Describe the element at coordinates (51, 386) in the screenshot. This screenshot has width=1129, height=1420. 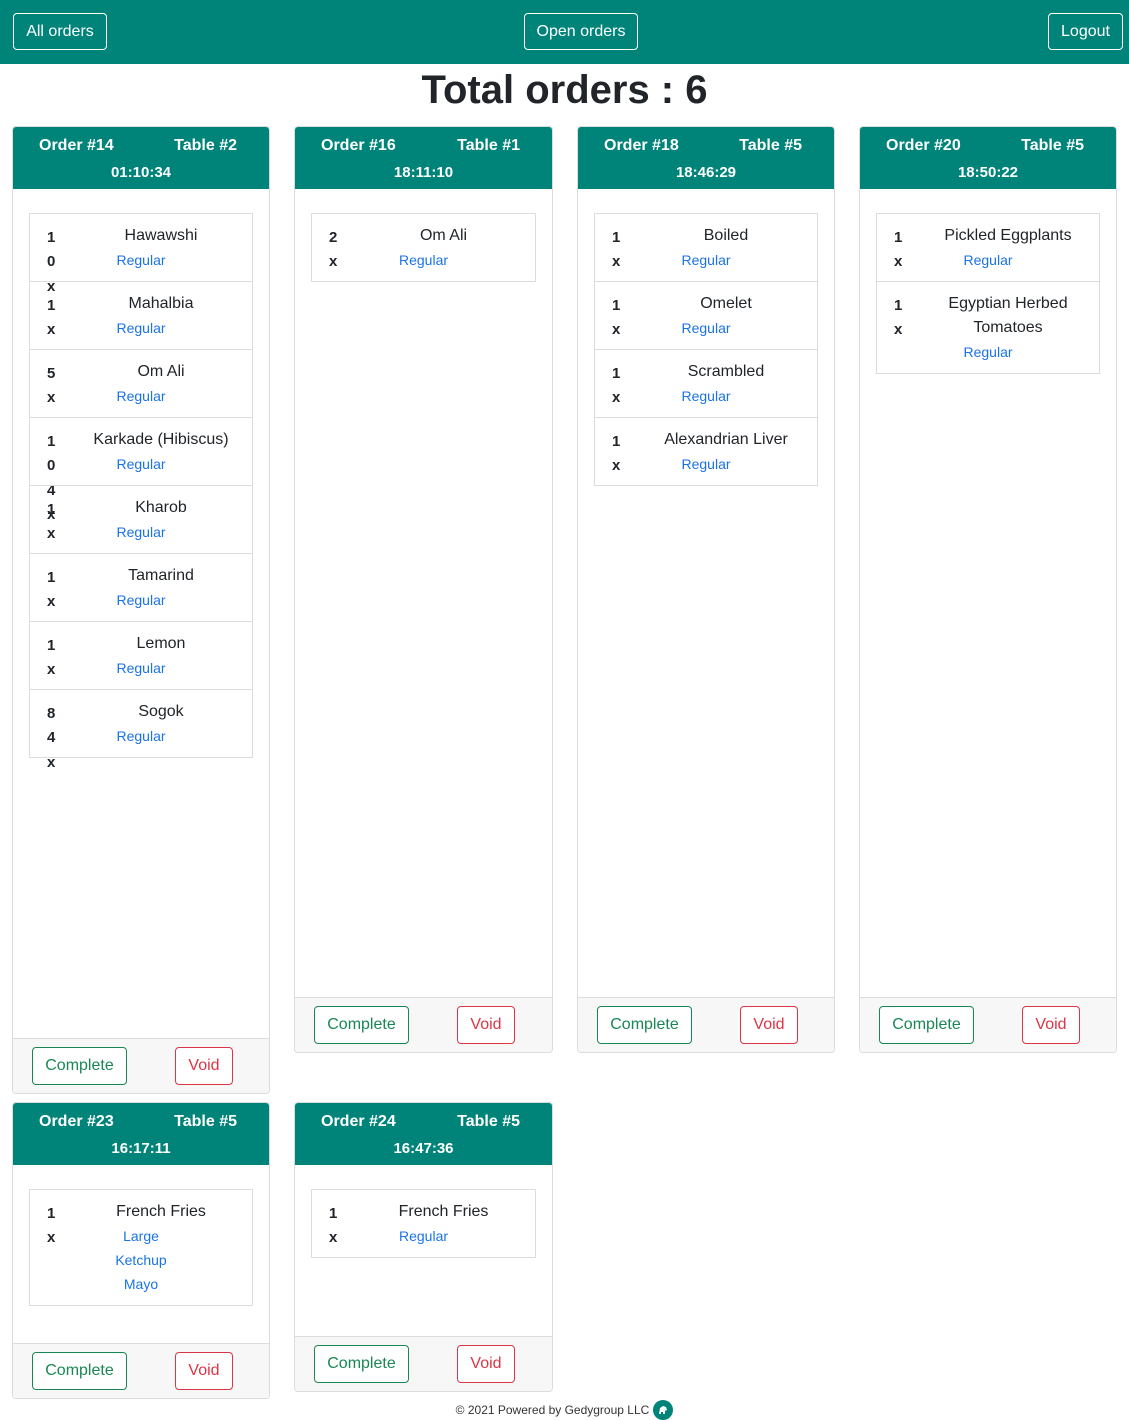
I see `item-quantity: 5x` at that location.